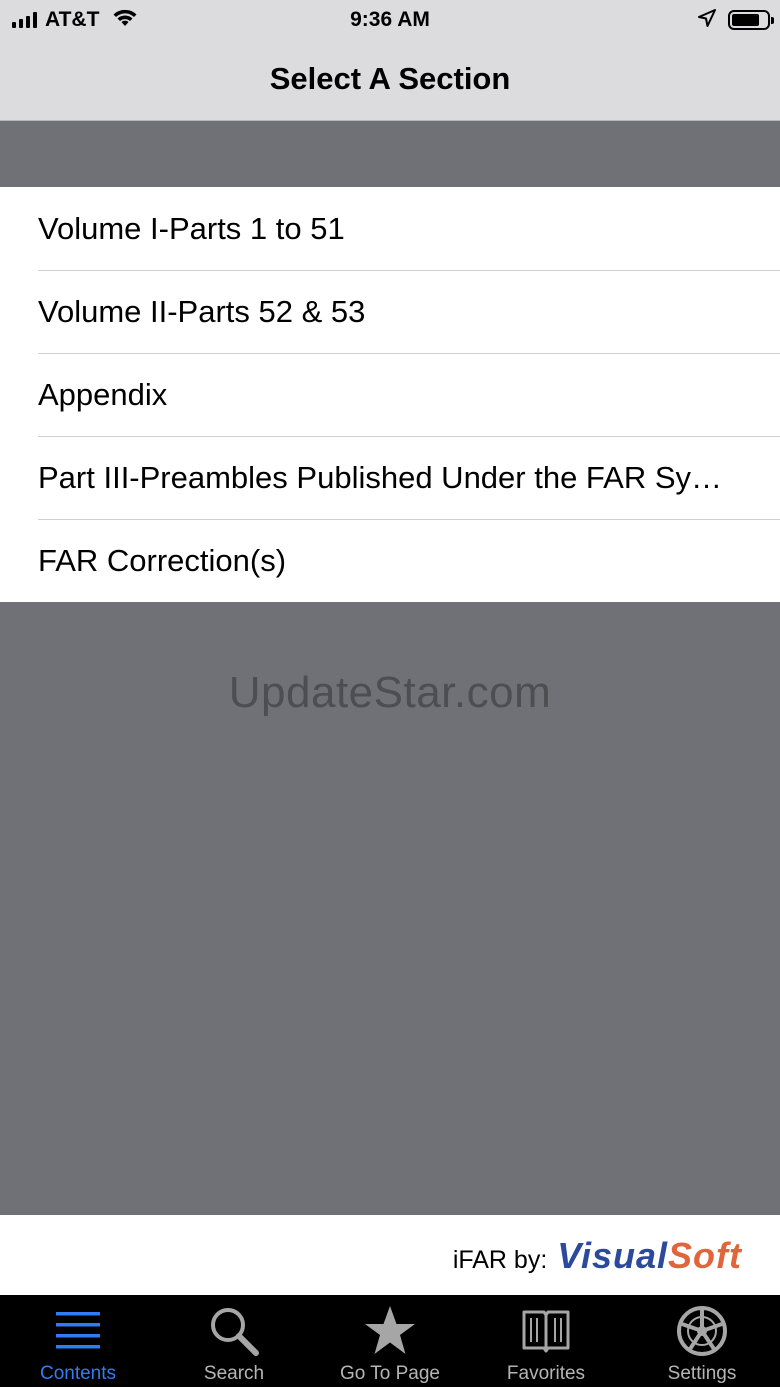  I want to click on tab-go-to-page: Go To Page, so click(390, 1341).